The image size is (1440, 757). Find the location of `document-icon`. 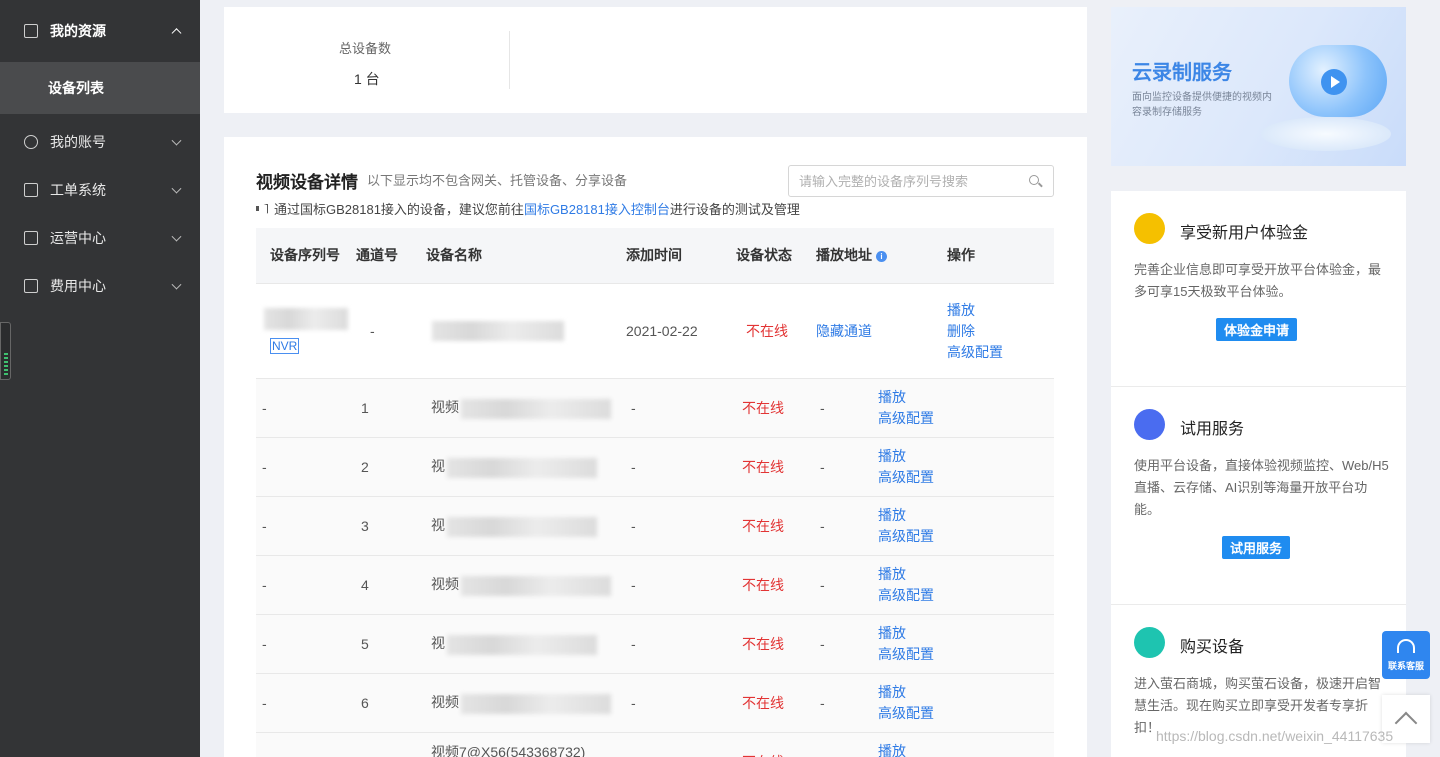

document-icon is located at coordinates (31, 31).